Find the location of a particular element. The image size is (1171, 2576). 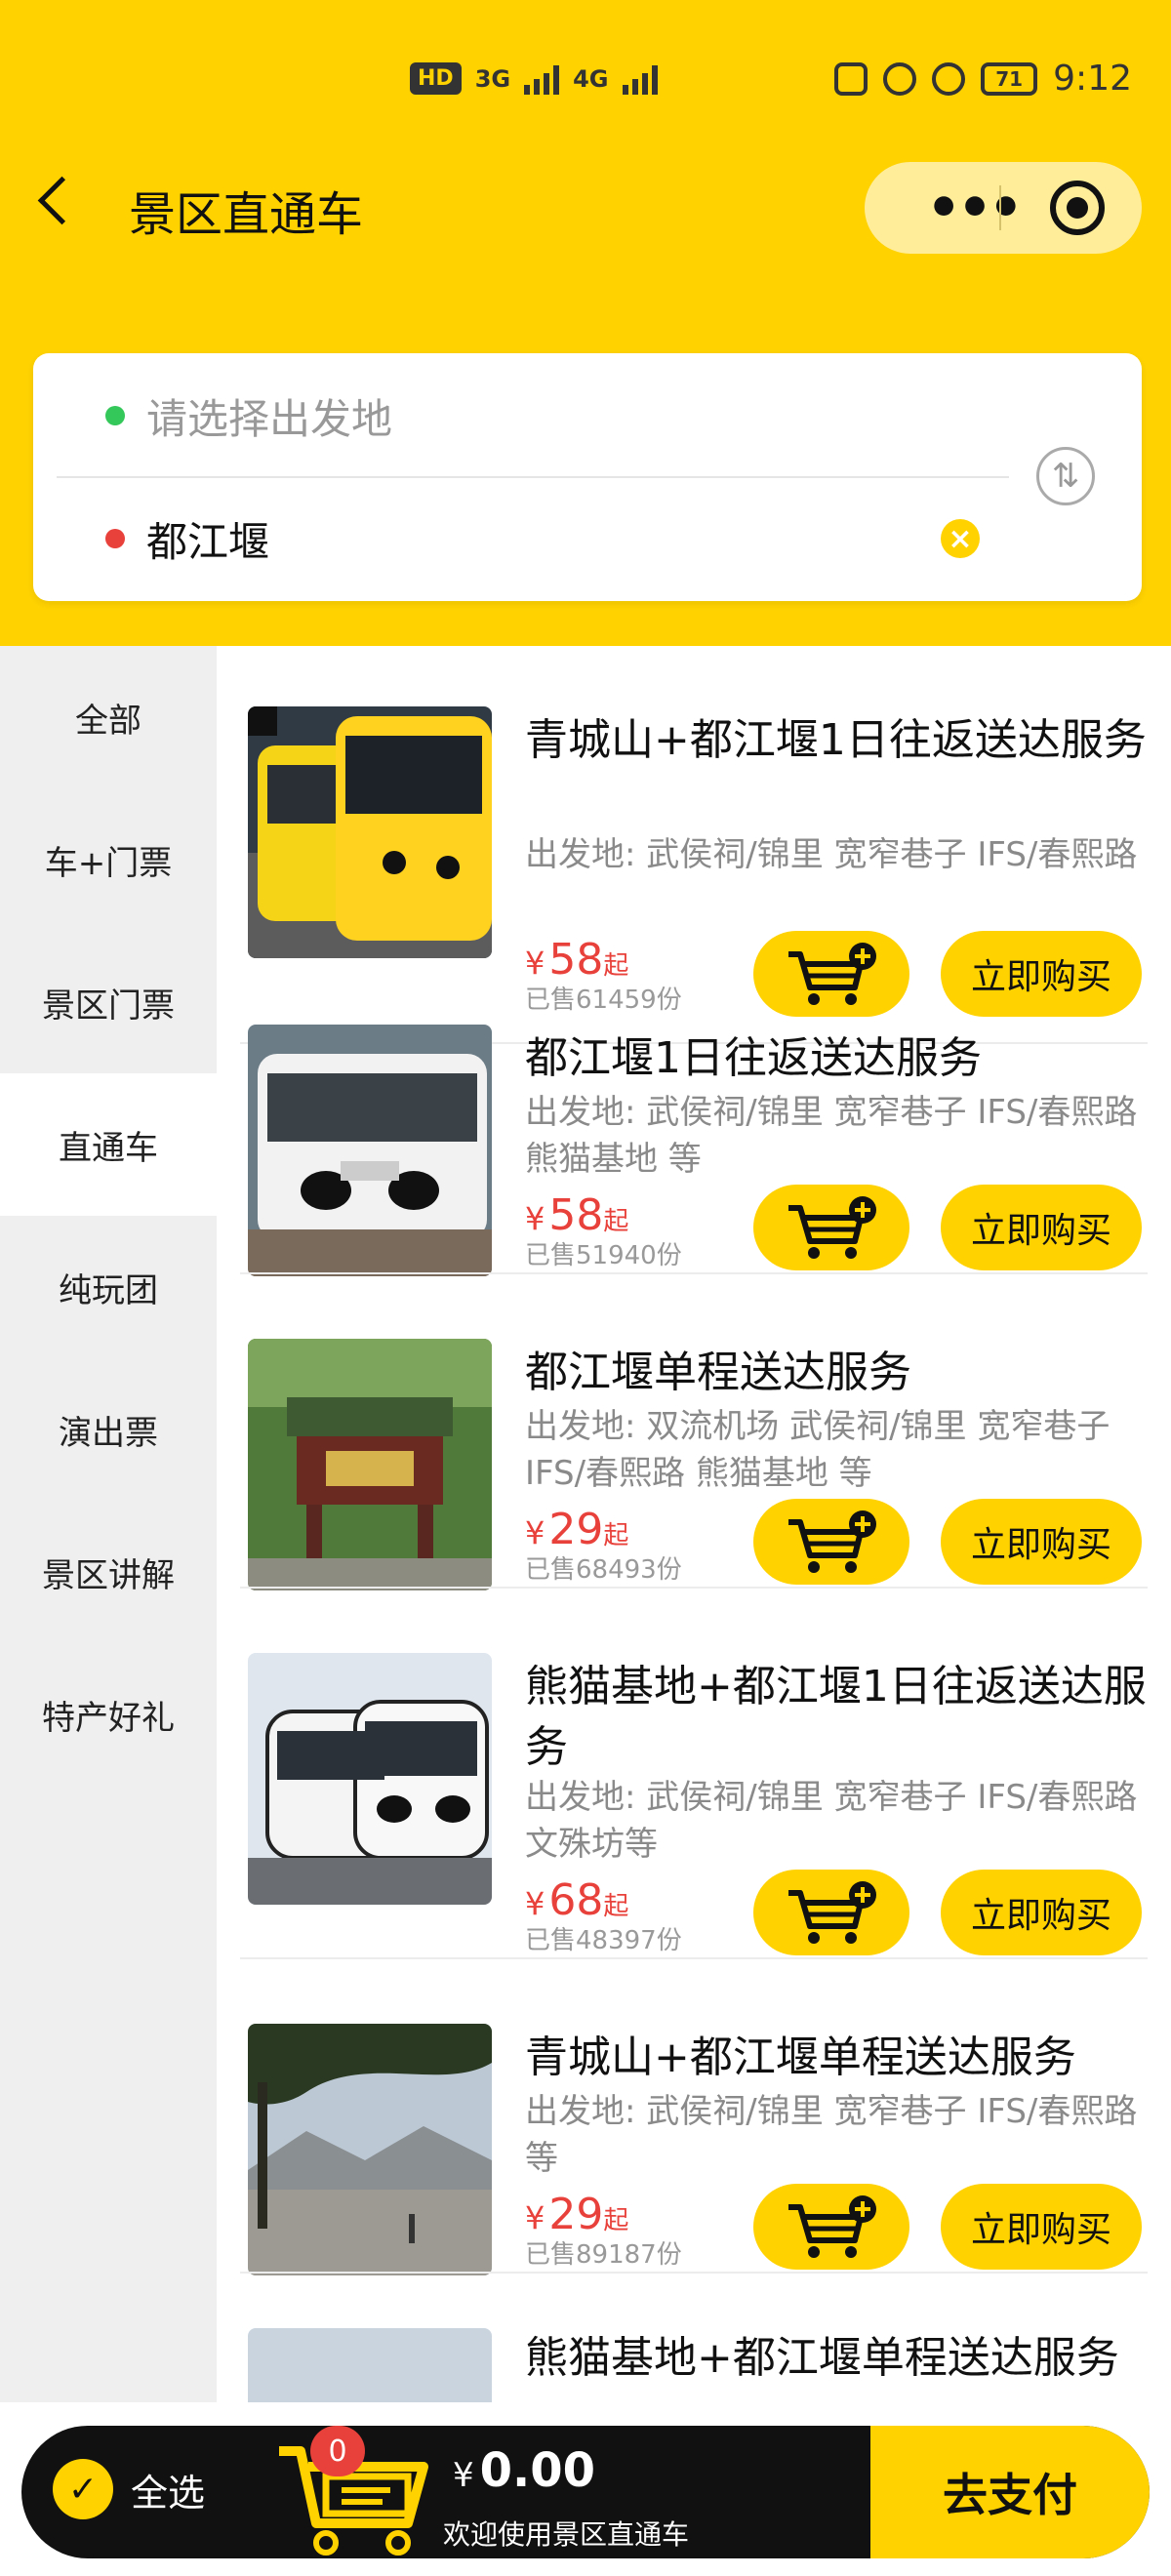

miniprogram-capsule: ••• is located at coordinates (1003, 208).